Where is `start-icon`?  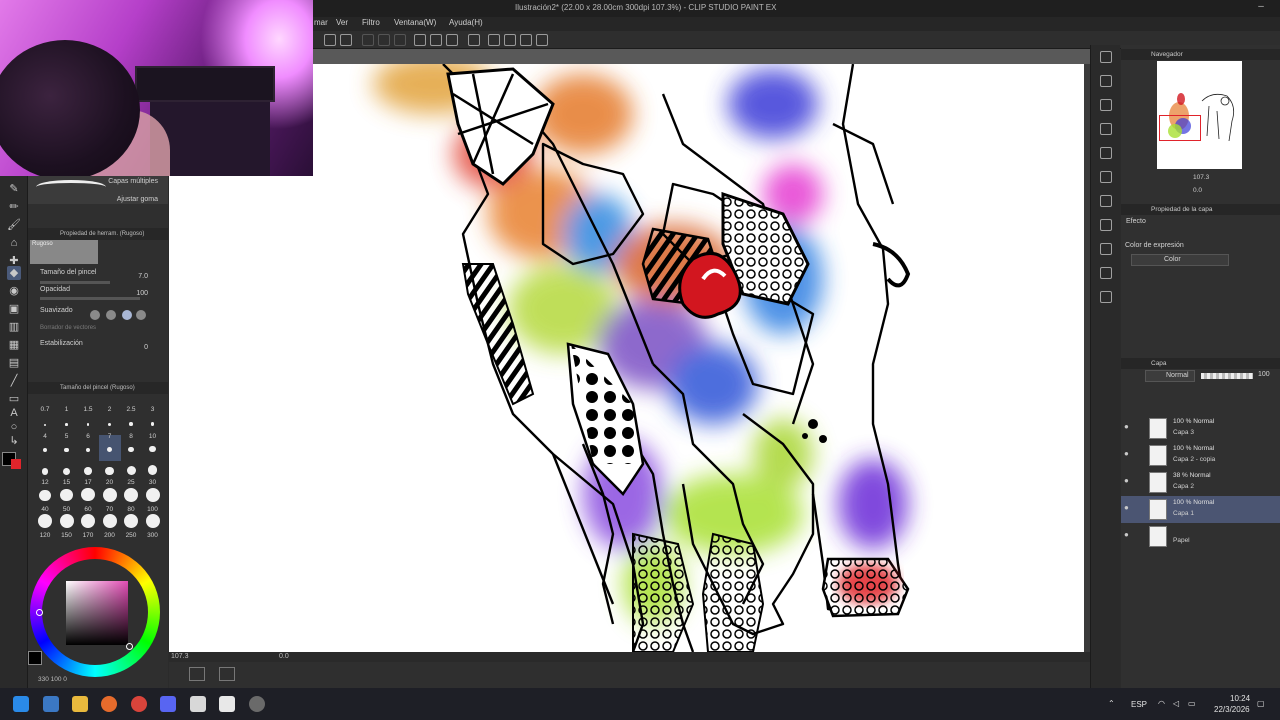 start-icon is located at coordinates (21, 704).